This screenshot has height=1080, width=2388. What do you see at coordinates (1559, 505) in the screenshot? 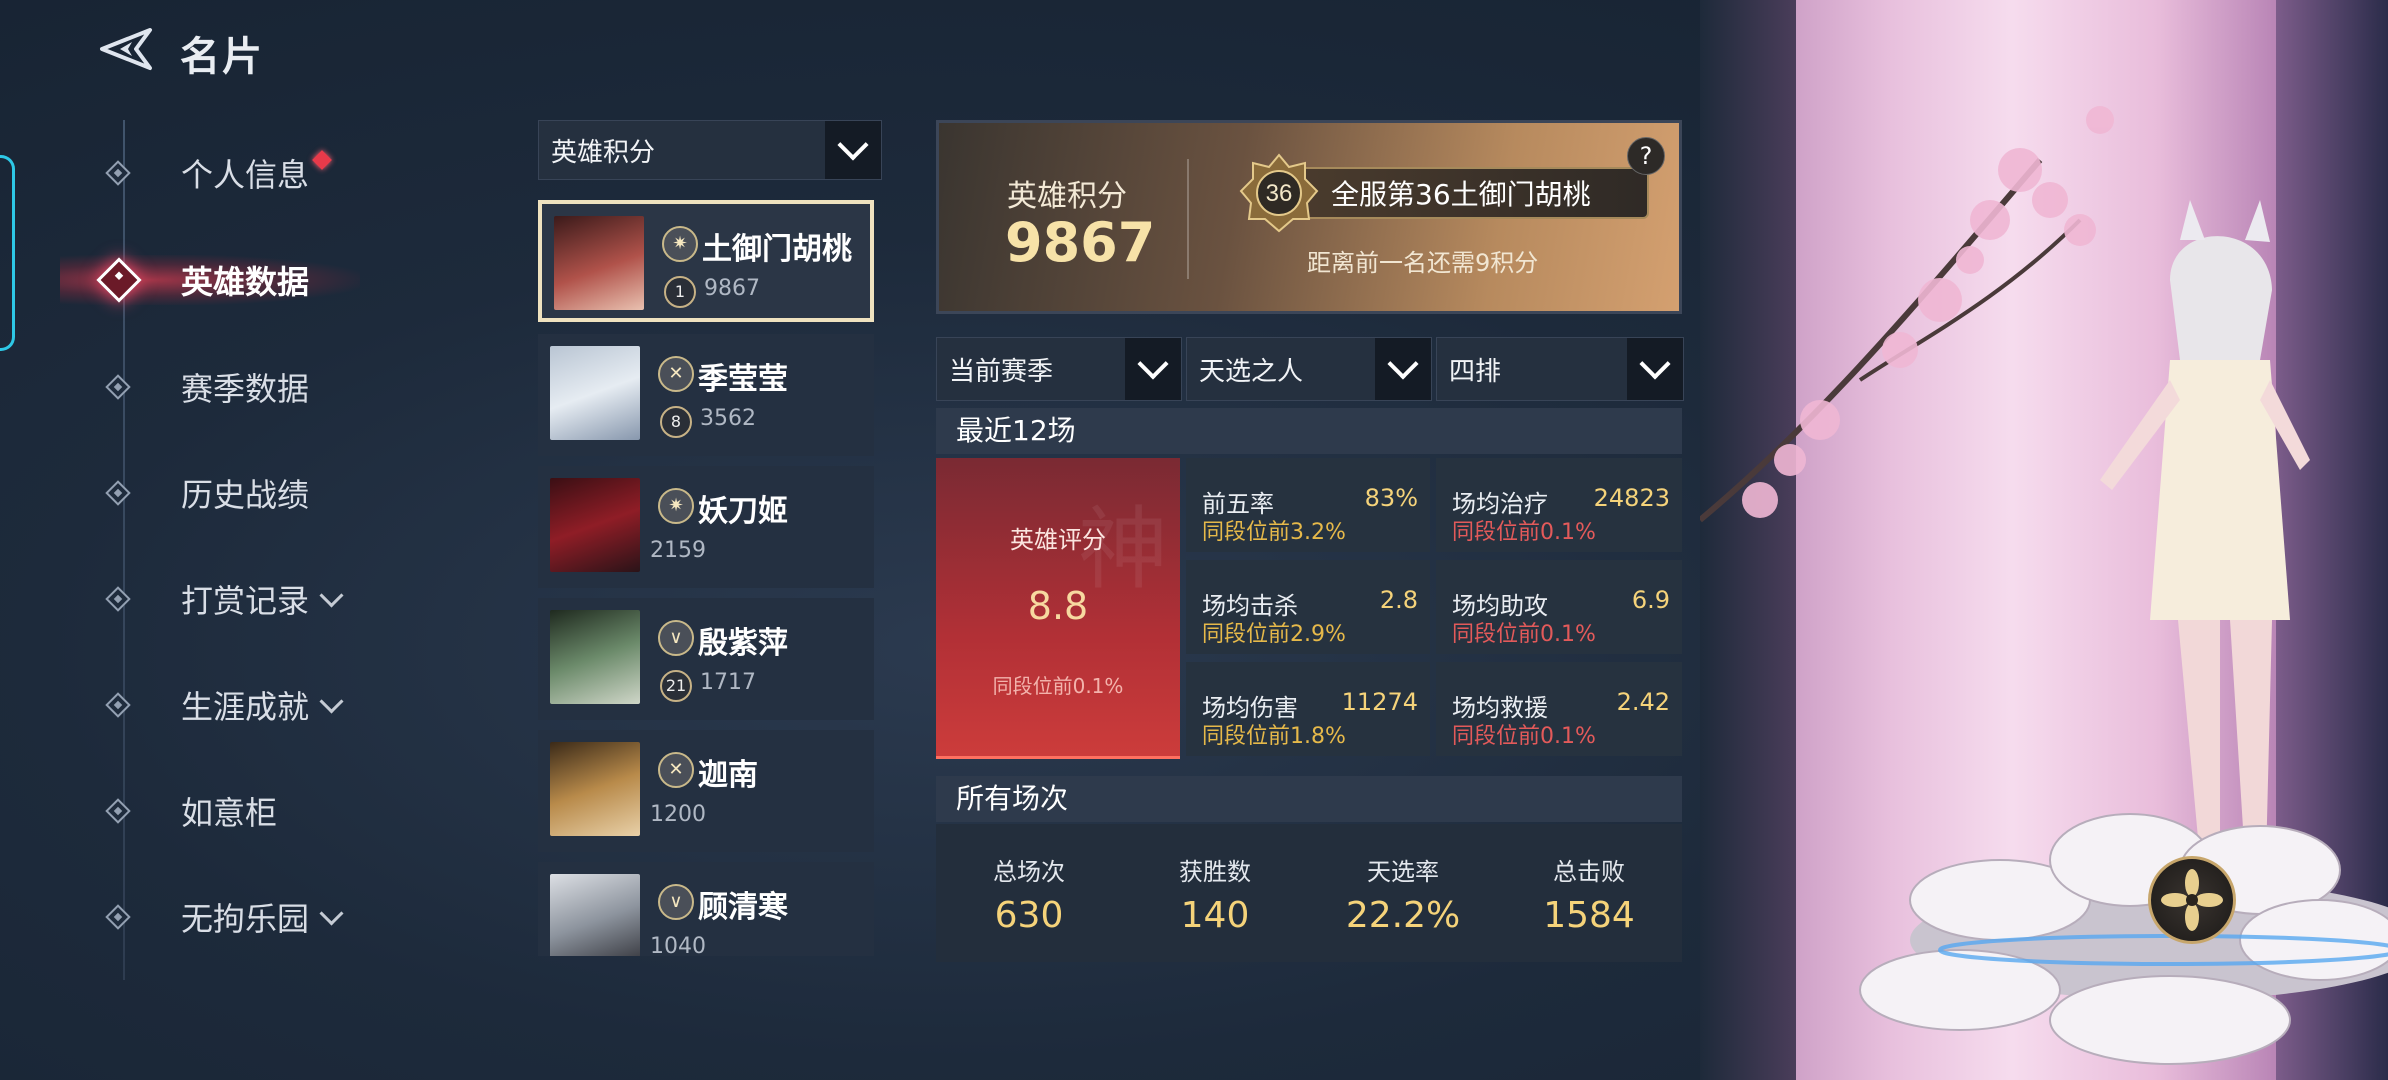
I see `stat-avg-heal: 场均治疗 24823 同段位前0.1%` at bounding box center [1559, 505].